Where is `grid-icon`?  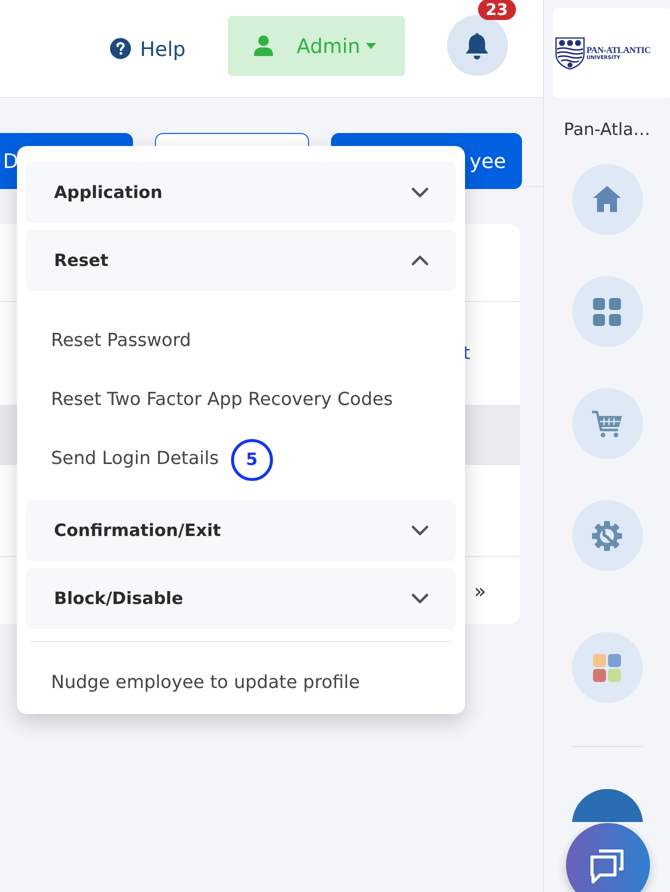 grid-icon is located at coordinates (607, 312).